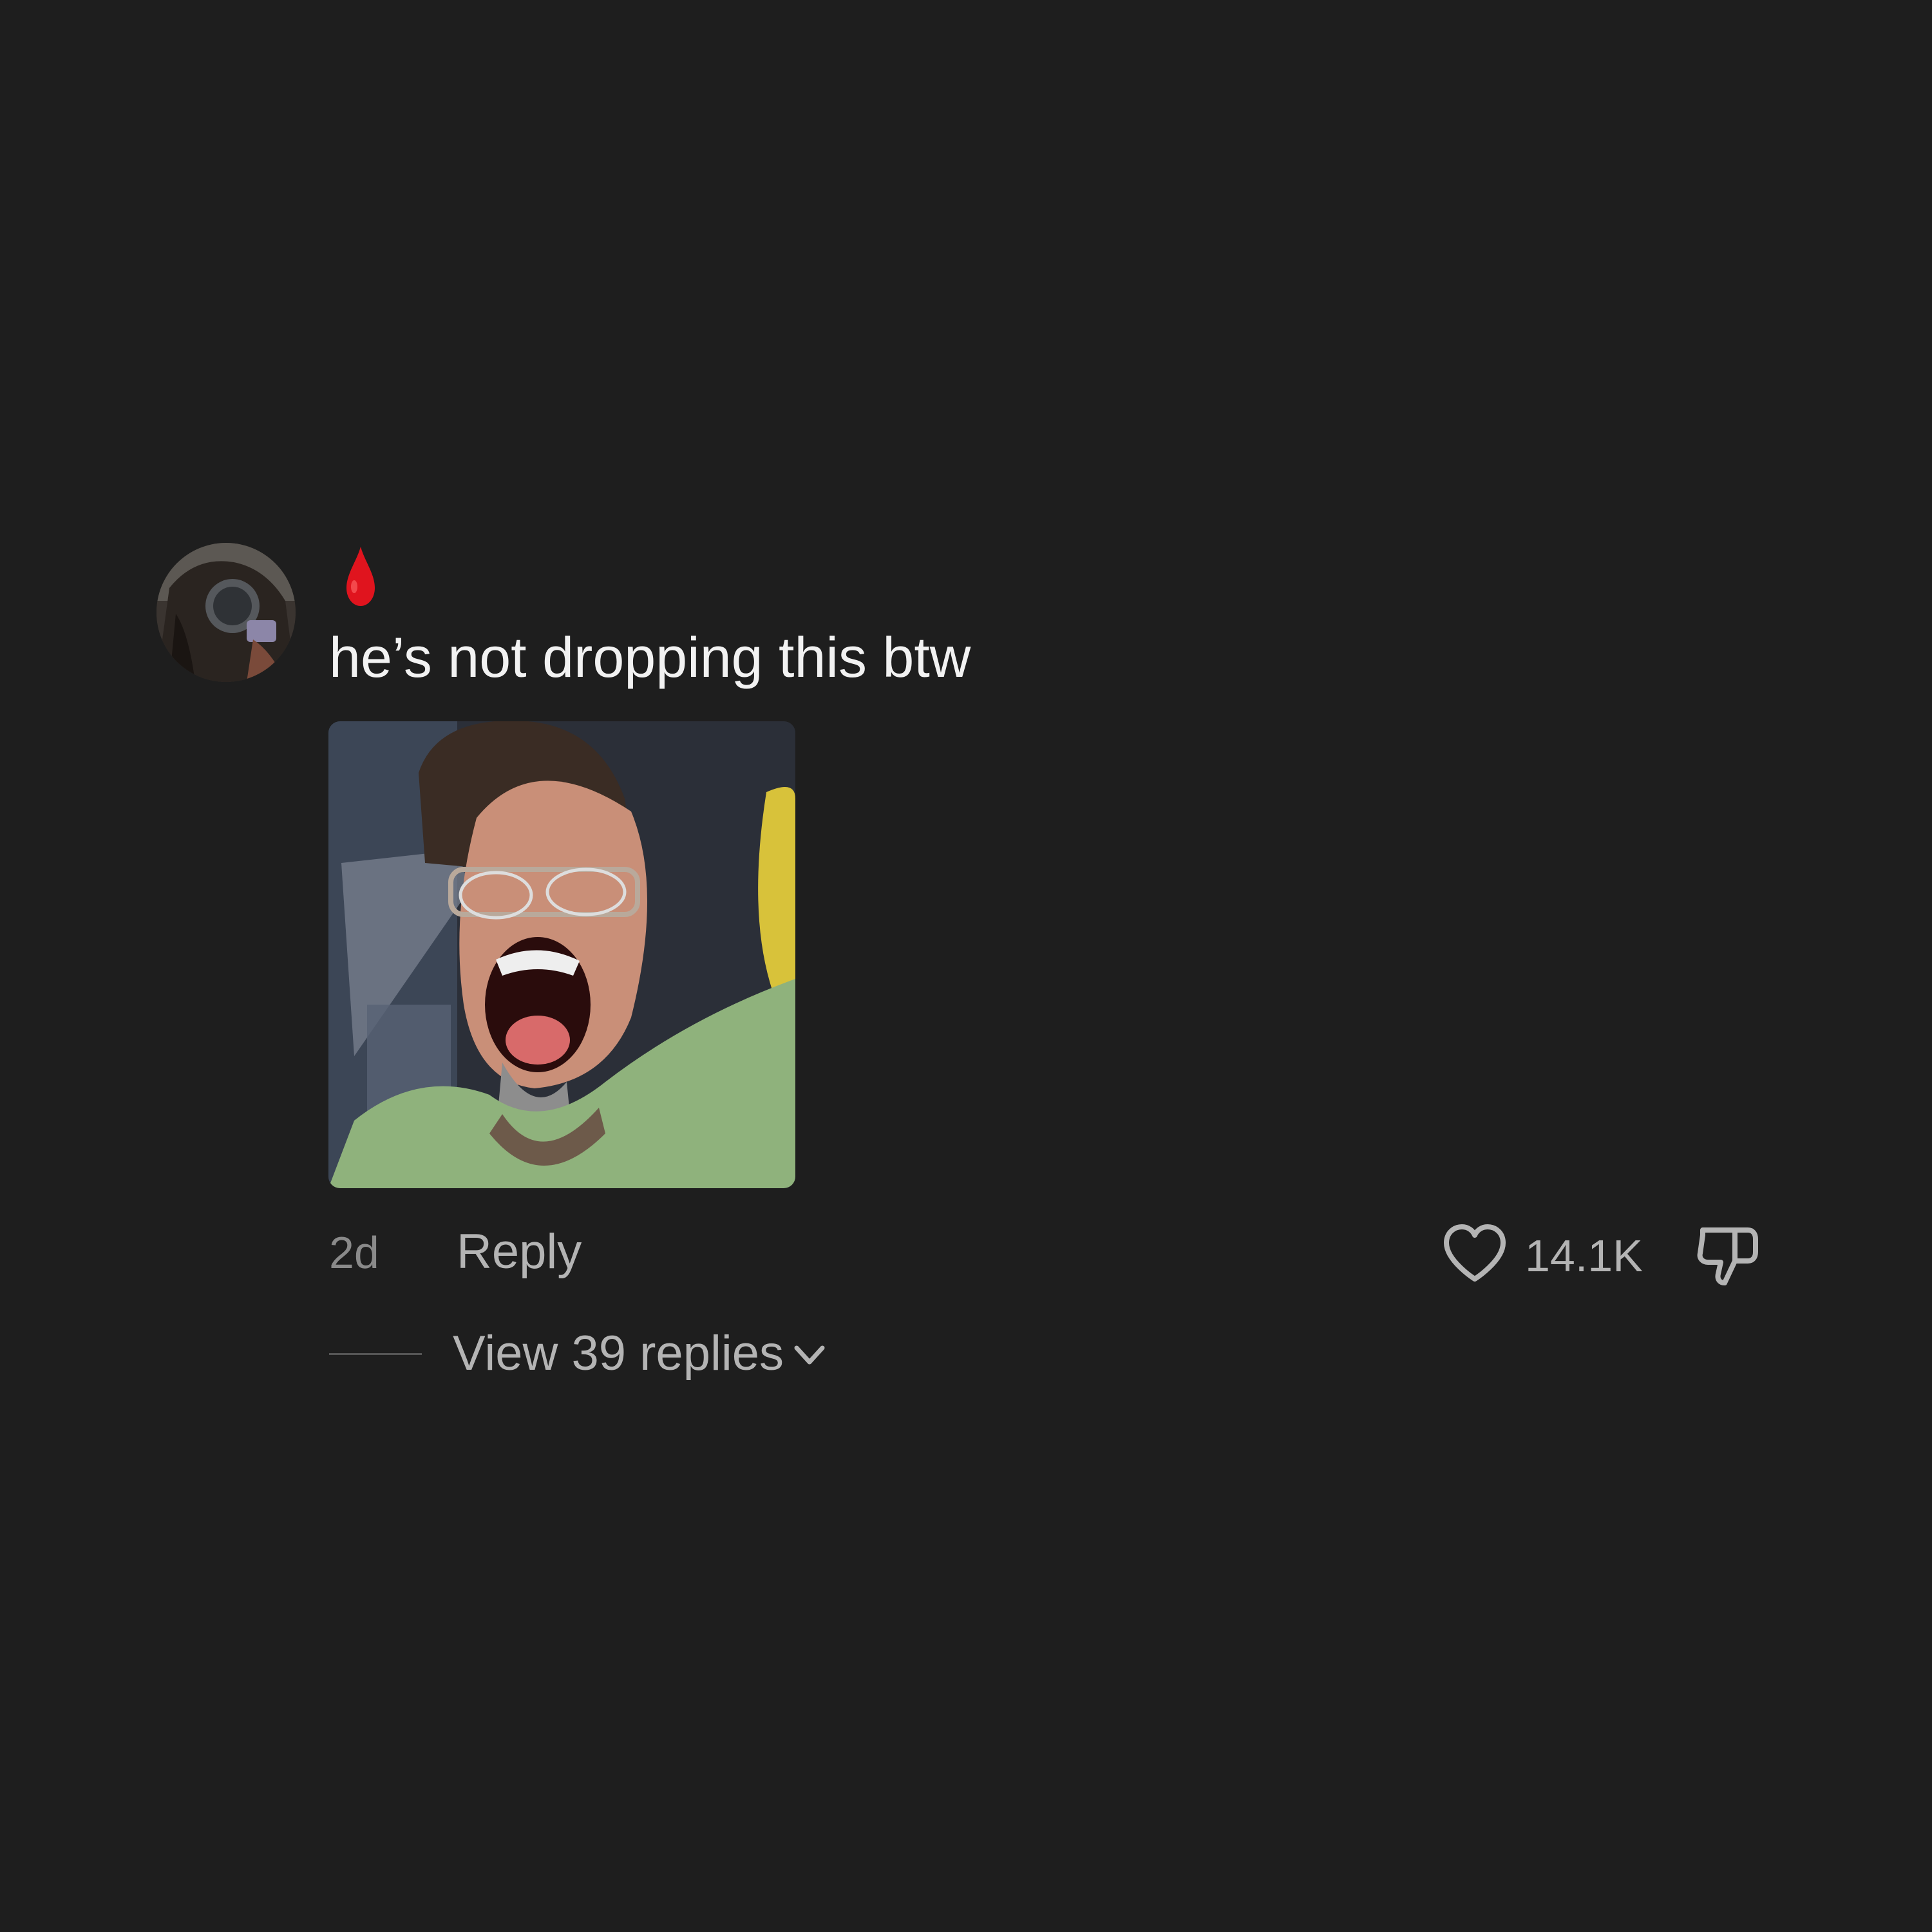 The height and width of the screenshot is (1932, 1932). I want to click on username-emoji, so click(367, 576).